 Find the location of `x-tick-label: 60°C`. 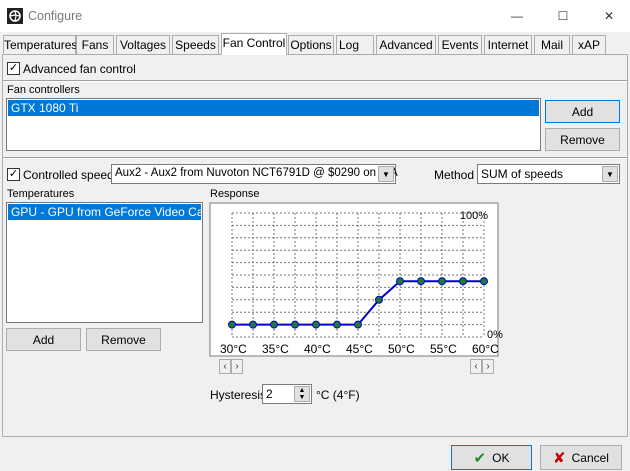

x-tick-label: 60°C is located at coordinates (485, 349).